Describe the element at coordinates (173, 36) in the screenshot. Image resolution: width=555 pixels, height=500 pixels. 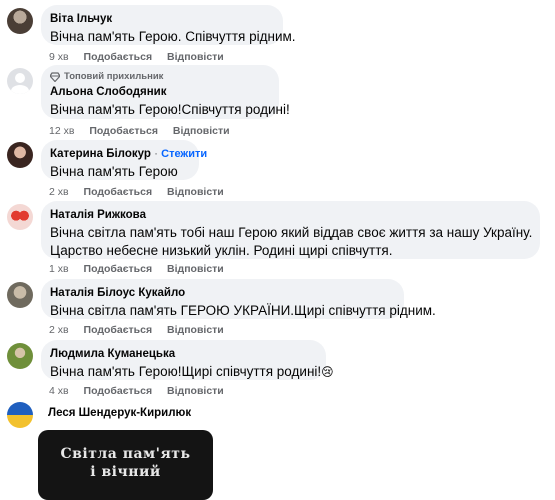
I see `comment-text: Вічна пам'ять Герою. Співчуття рідним.` at that location.